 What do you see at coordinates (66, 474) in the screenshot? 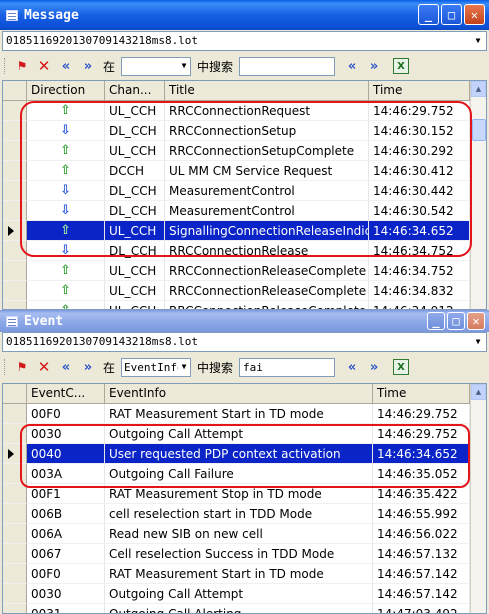
I see `event-code-cell: 003A` at bounding box center [66, 474].